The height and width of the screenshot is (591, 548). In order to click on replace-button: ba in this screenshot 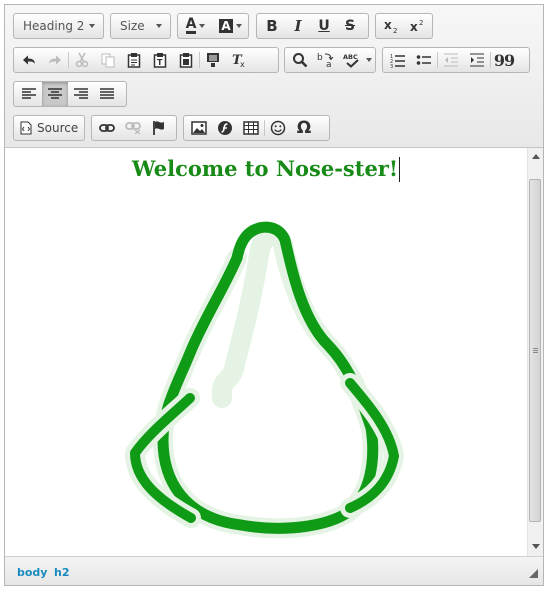, I will do `click(326, 60)`.